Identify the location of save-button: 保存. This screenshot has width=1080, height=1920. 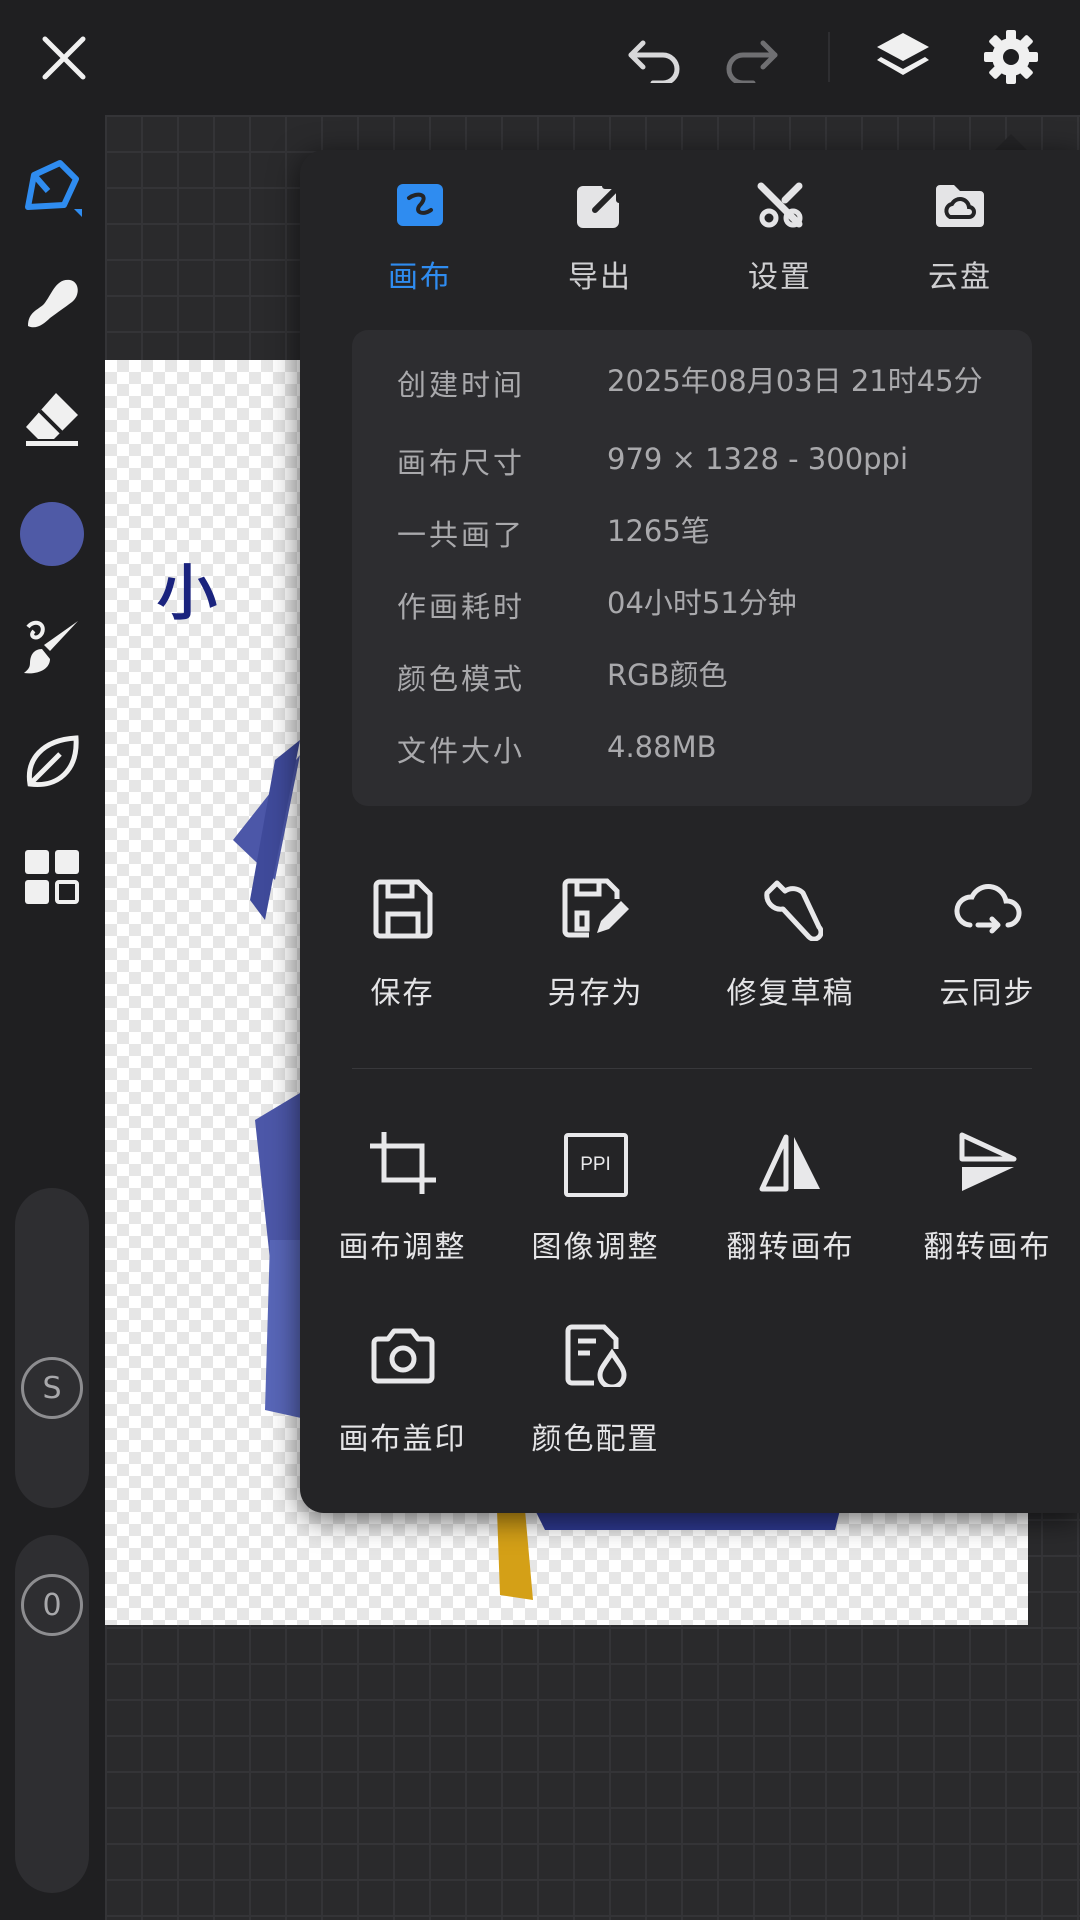
(402, 944).